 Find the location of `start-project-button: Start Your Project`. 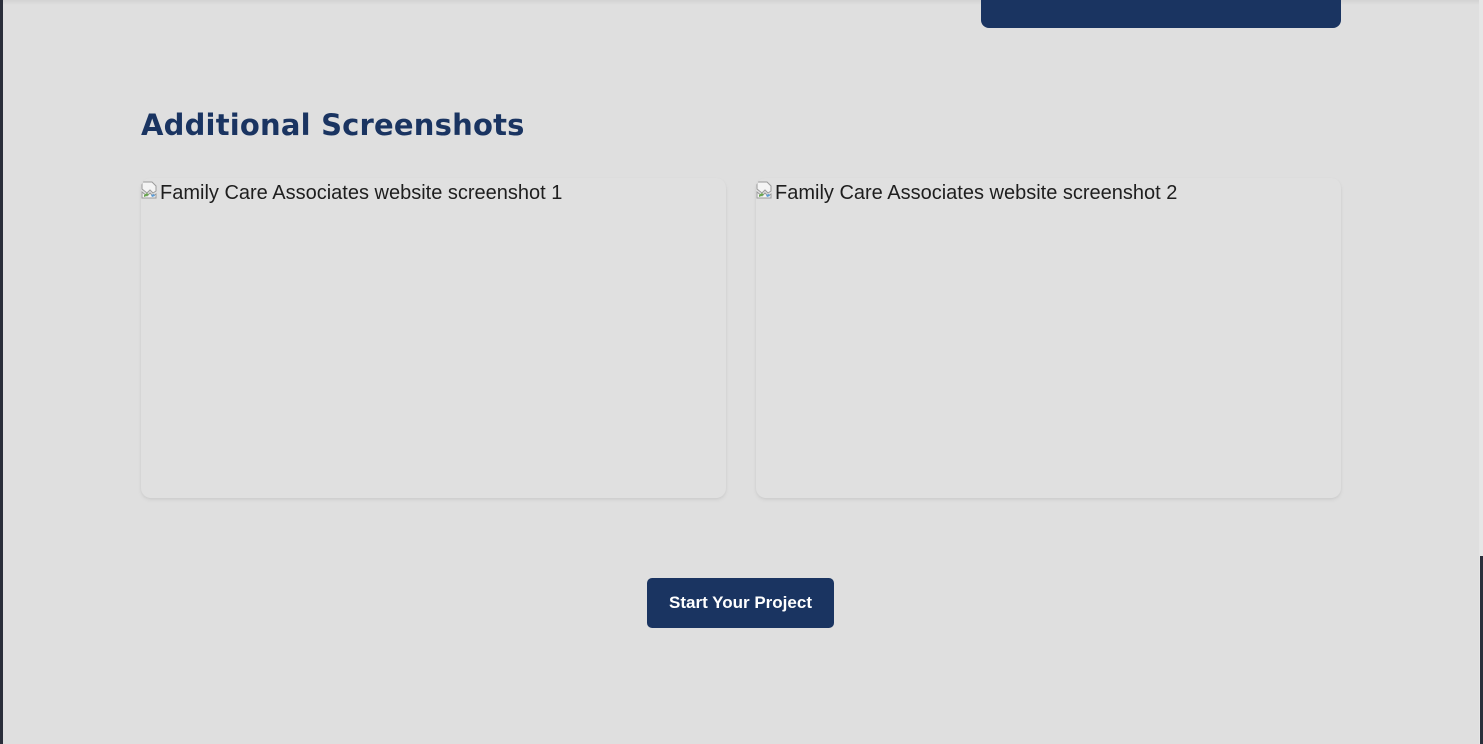

start-project-button: Start Your Project is located at coordinates (740, 603).